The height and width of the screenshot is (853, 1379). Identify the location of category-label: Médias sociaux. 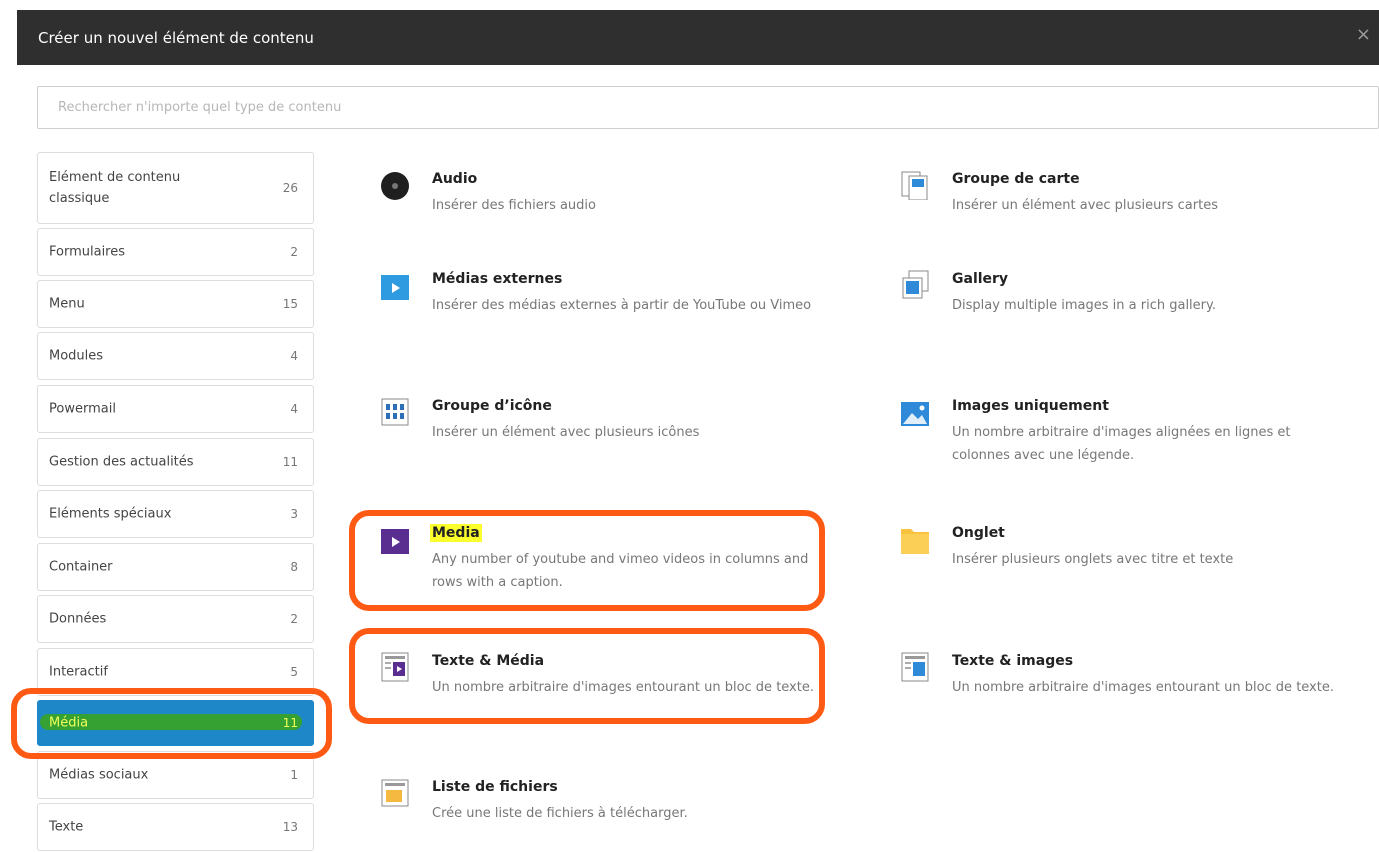
(99, 775).